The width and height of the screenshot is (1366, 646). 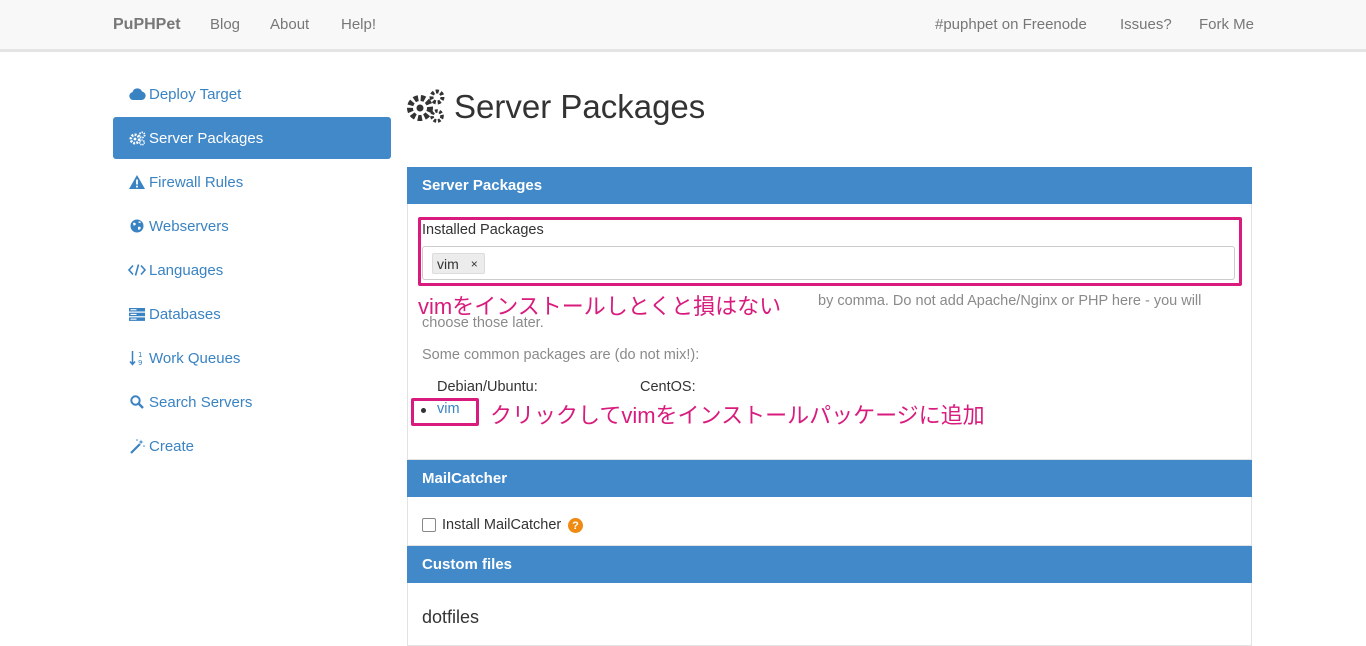 I want to click on sidebar-item-label: Databases, so click(x=185, y=314).